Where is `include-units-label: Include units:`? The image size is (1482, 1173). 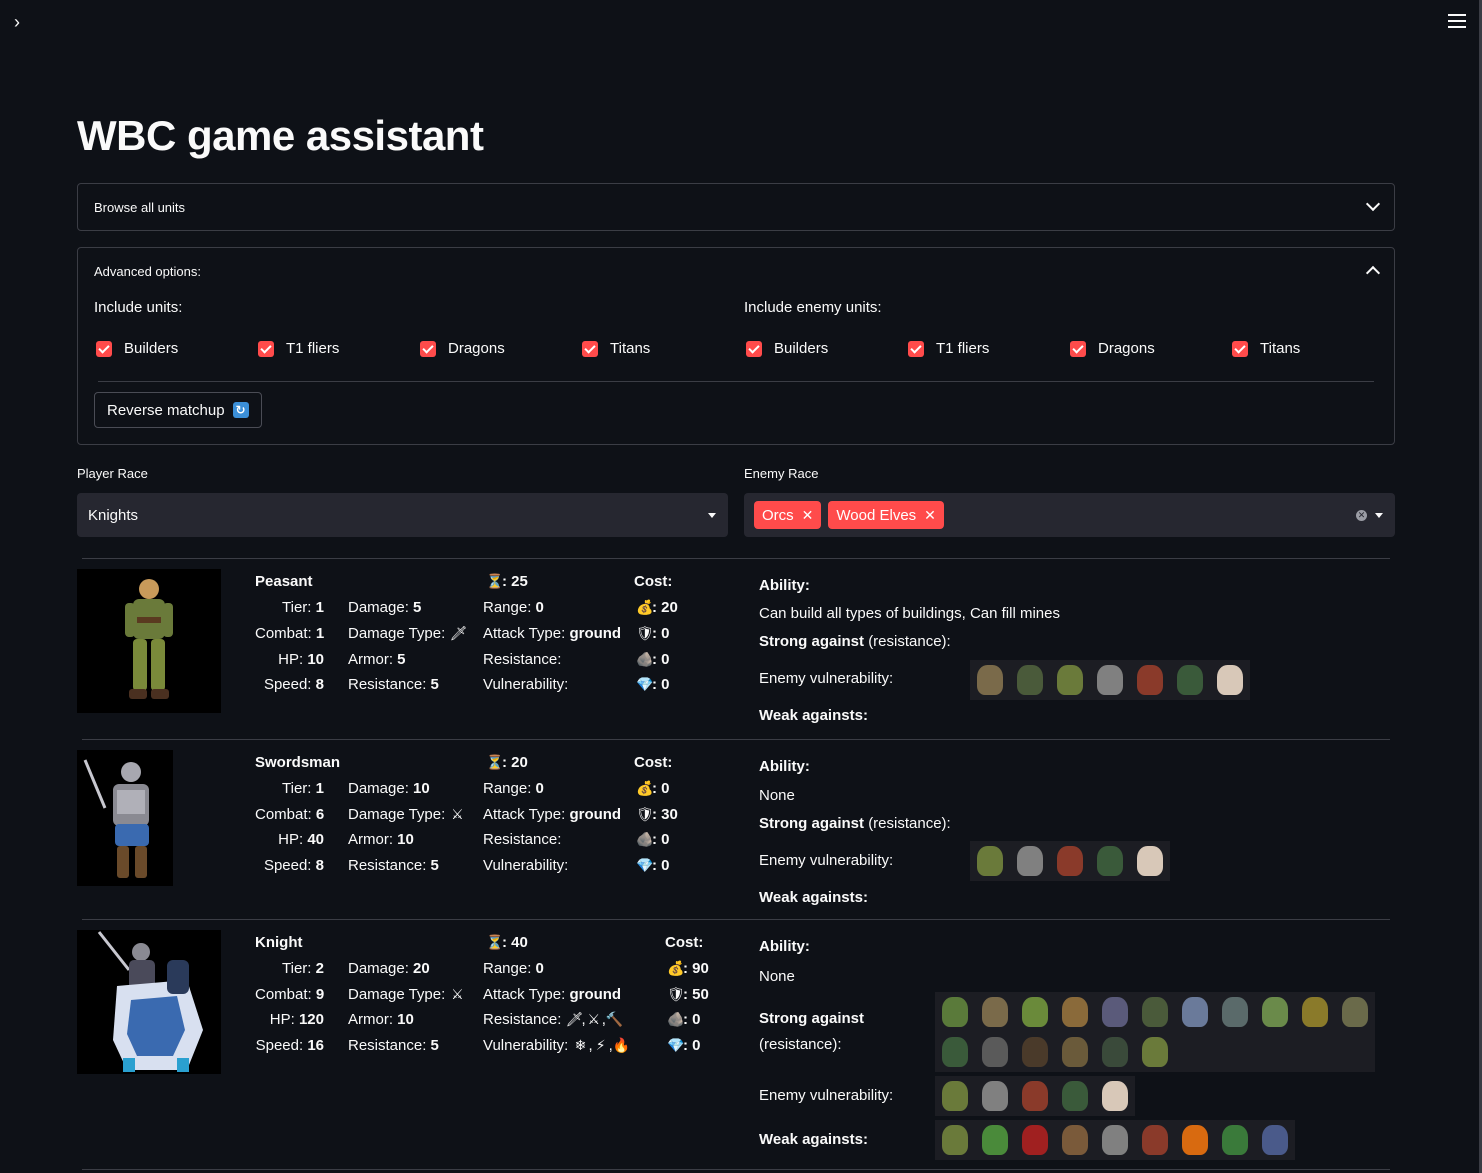
include-units-label: Include units: is located at coordinates (138, 307).